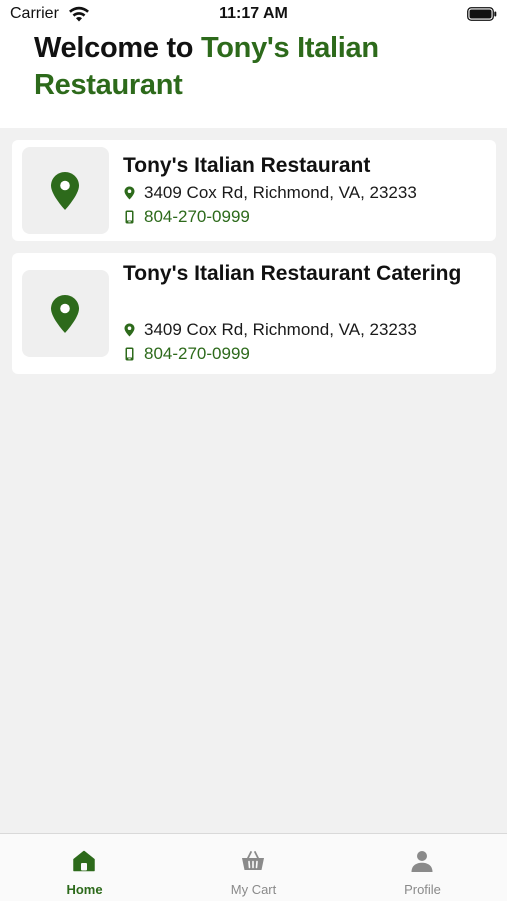 The image size is (507, 901). What do you see at coordinates (422, 861) in the screenshot?
I see `person-icon` at bounding box center [422, 861].